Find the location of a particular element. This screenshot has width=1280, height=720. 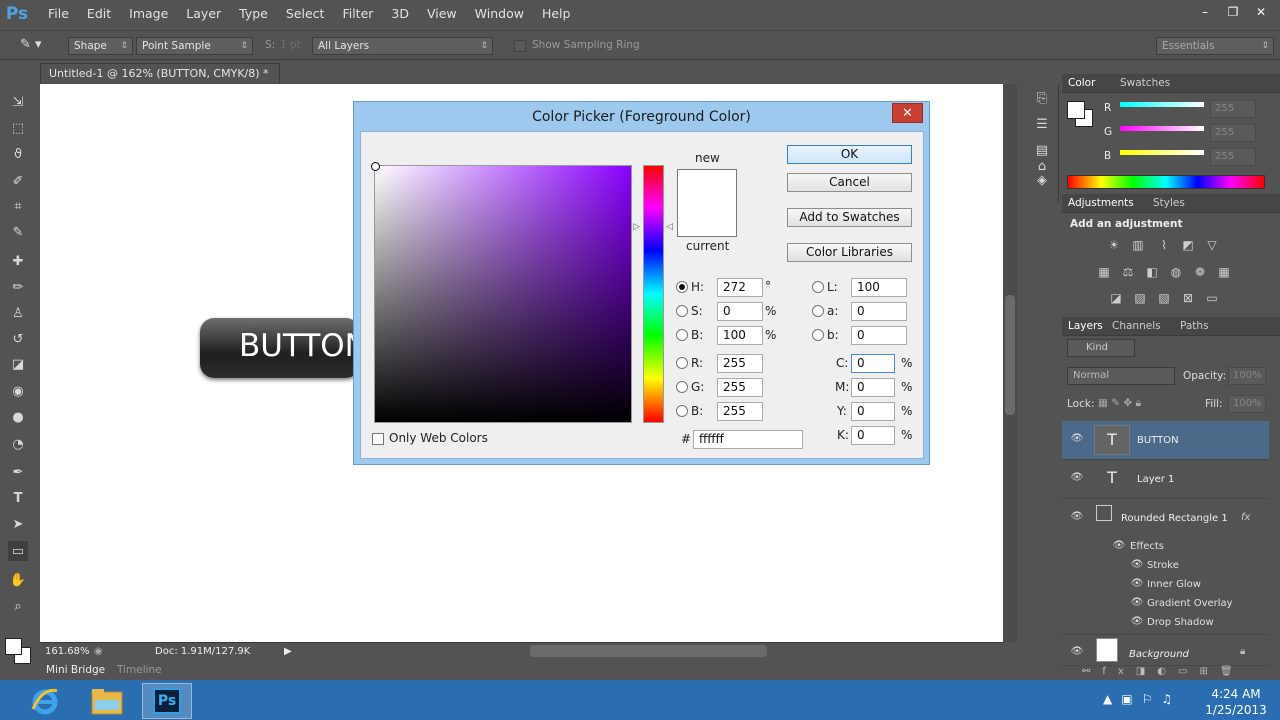

a-radio is located at coordinates (818, 311).